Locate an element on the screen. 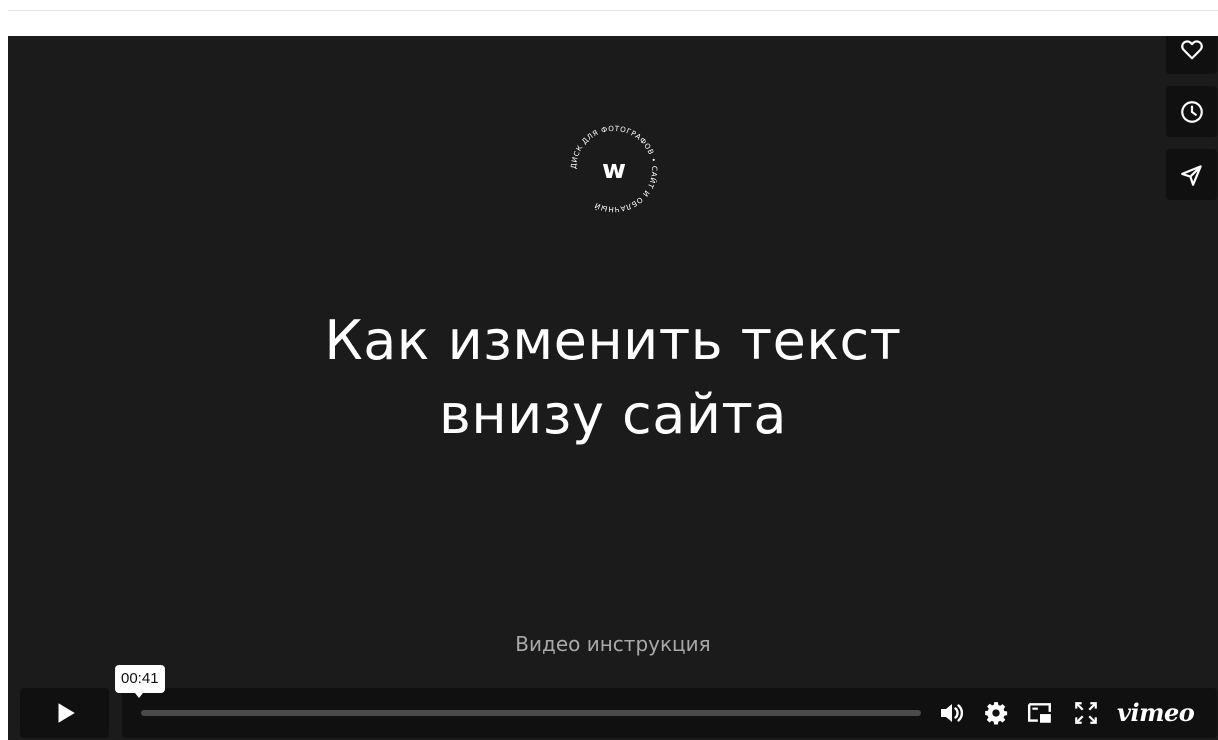 The image size is (1218, 740). time-tooltip-arrow is located at coordinates (139, 695).